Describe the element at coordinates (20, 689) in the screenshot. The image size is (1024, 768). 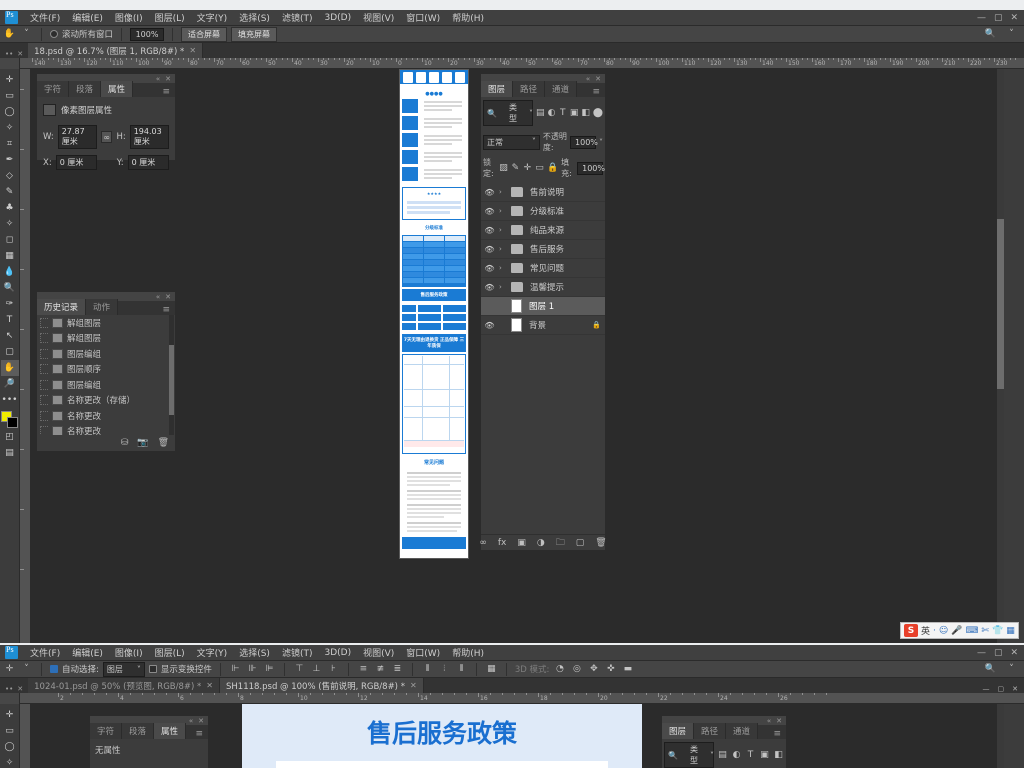
I see `tab-group-close-icon: ✕` at that location.